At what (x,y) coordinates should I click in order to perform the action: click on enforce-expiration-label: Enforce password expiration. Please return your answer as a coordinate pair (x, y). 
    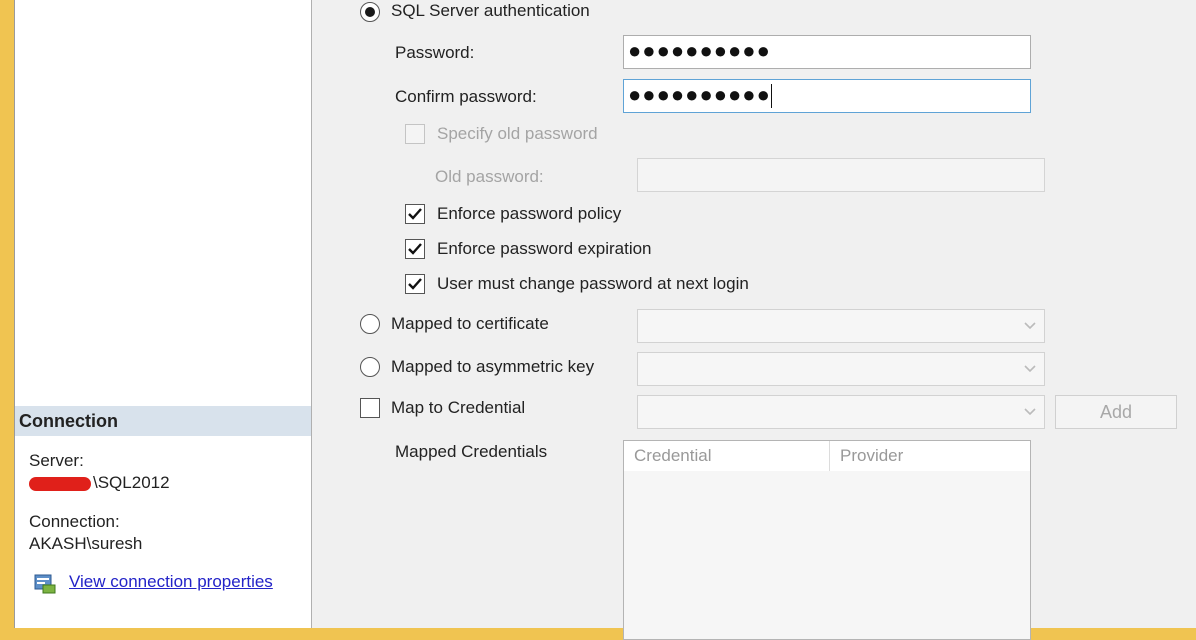
    Looking at the image, I should click on (544, 248).